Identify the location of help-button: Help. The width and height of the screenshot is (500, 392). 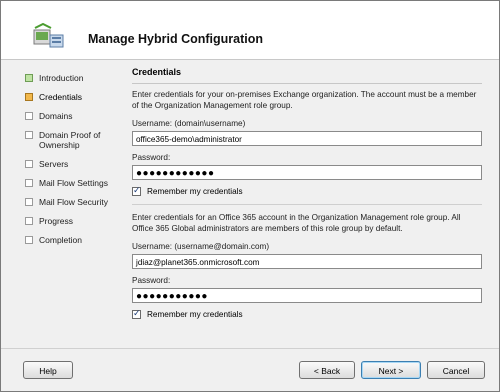
(48, 370).